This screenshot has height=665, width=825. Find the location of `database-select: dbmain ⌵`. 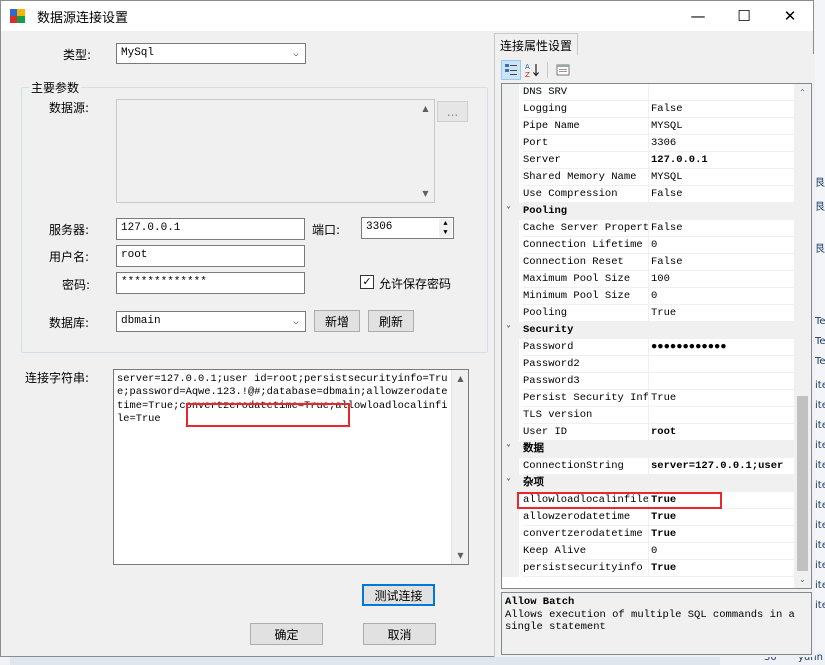

database-select: dbmain ⌵ is located at coordinates (211, 321).